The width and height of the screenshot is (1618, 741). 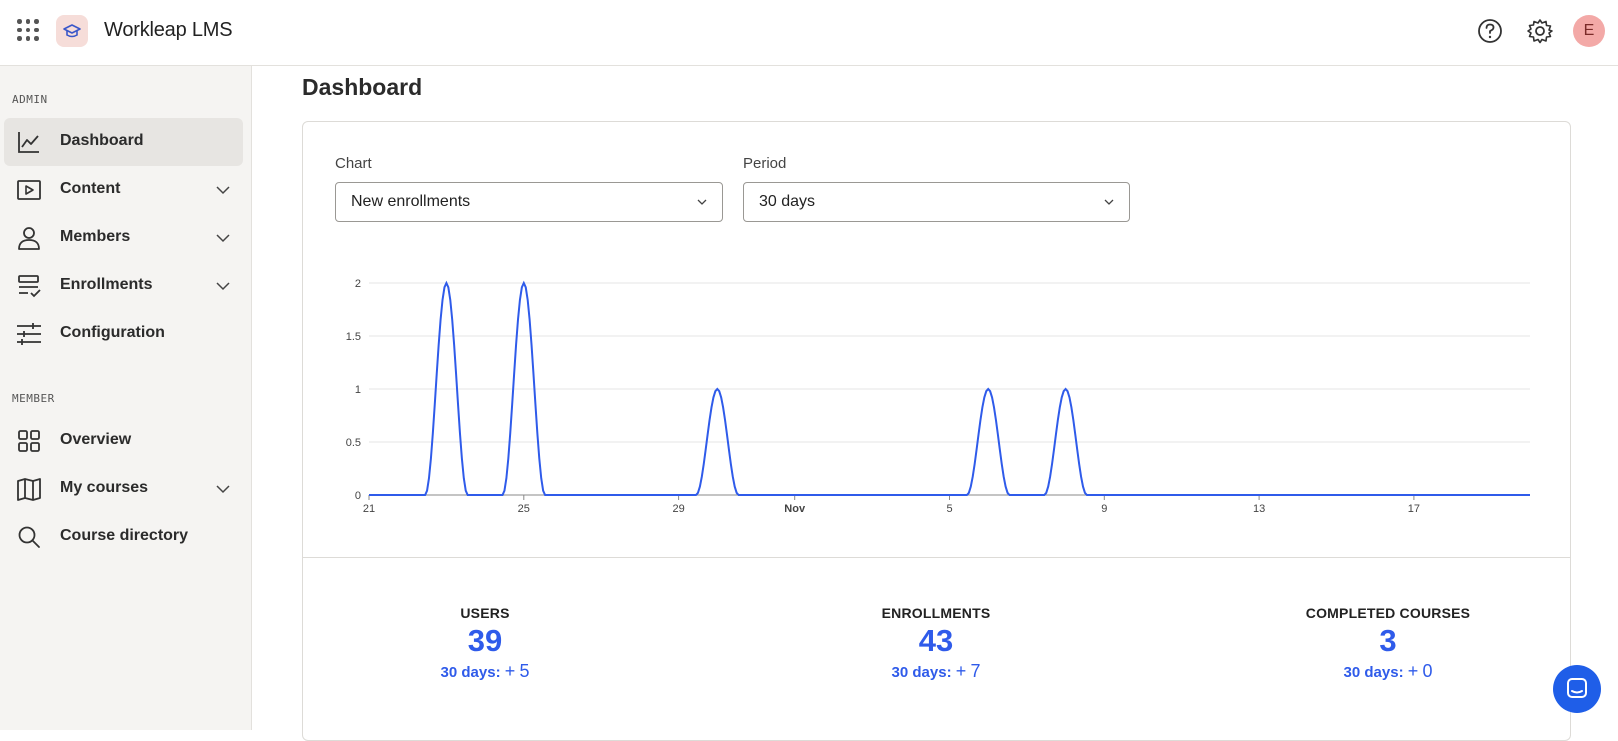 I want to click on sidebar-item-label: Configuration, so click(x=112, y=333).